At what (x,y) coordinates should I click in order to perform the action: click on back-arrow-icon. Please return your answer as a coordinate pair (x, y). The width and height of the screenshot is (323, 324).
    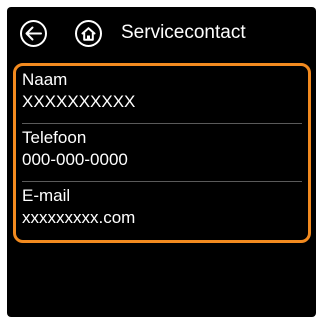
    Looking at the image, I should click on (33, 33).